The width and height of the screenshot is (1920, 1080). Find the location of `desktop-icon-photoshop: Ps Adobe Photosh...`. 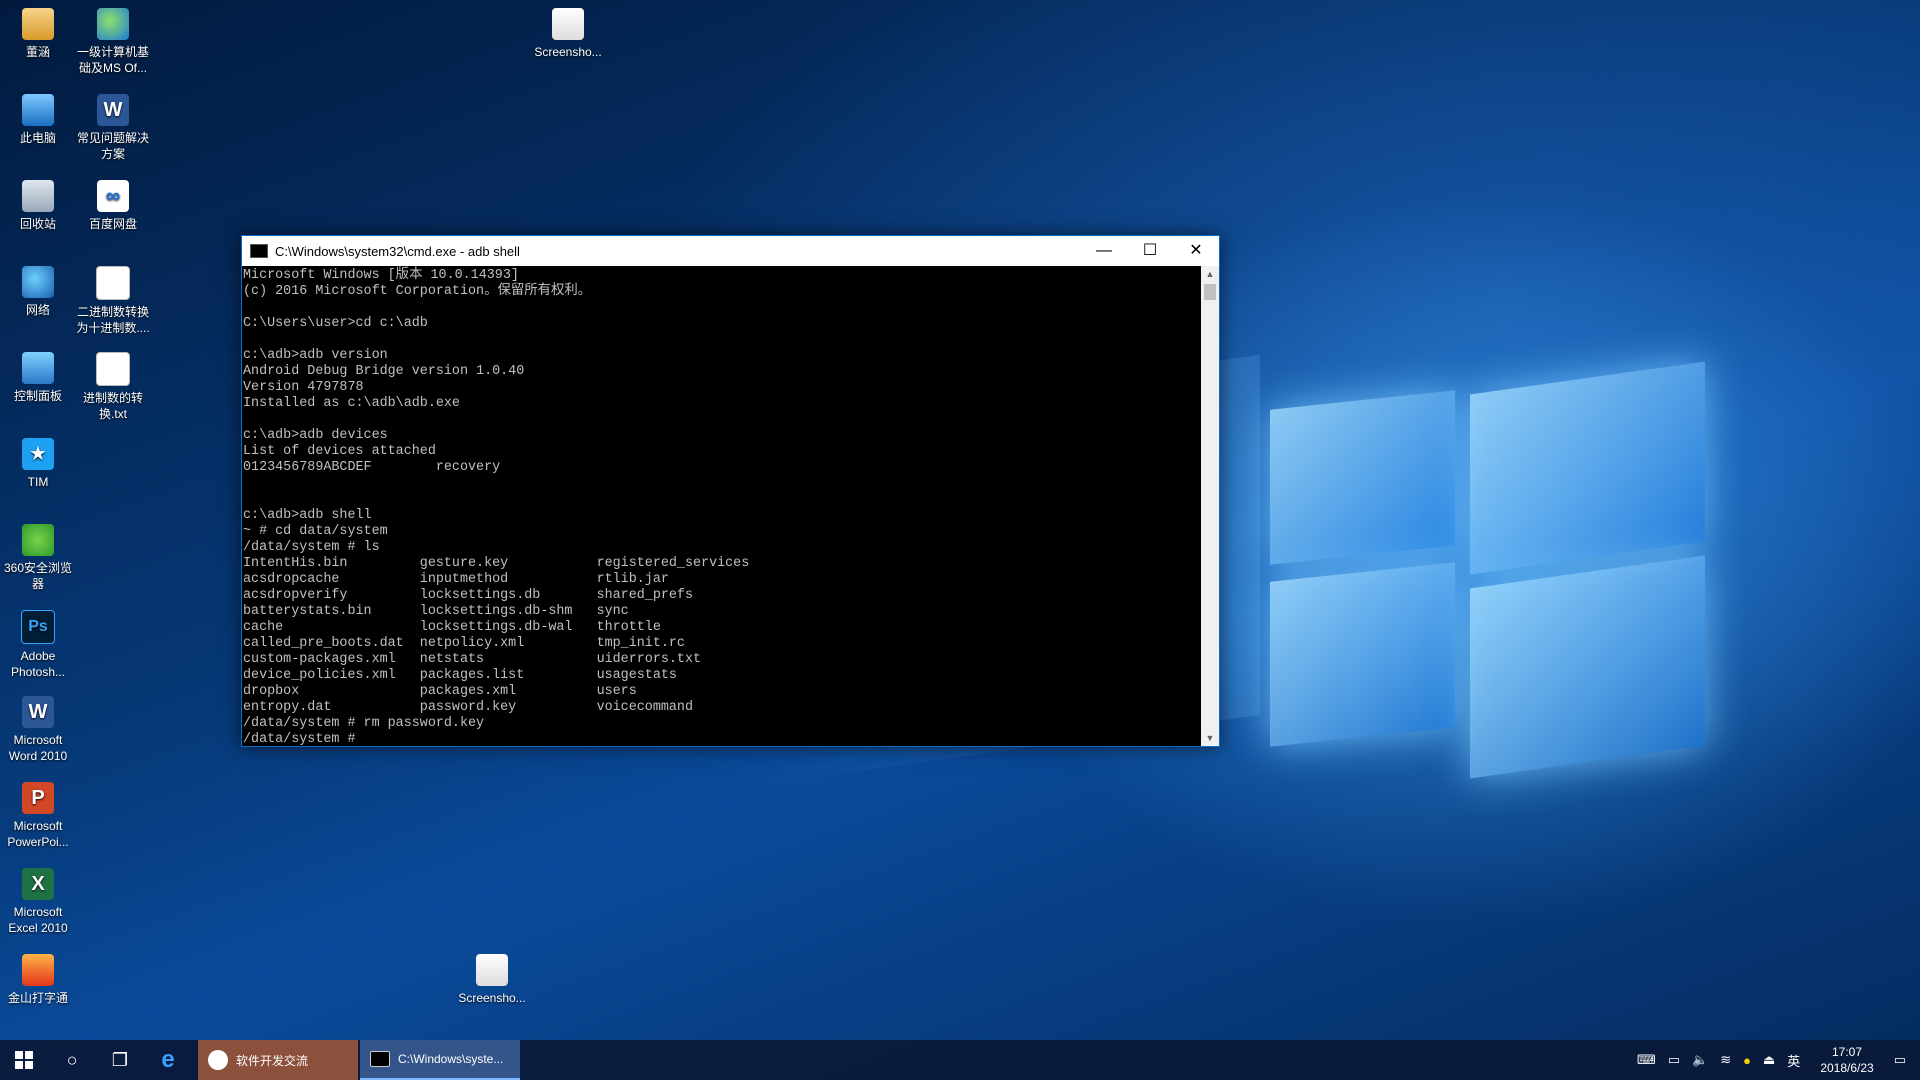

desktop-icon-photoshop: Ps Adobe Photosh... is located at coordinates (38, 645).